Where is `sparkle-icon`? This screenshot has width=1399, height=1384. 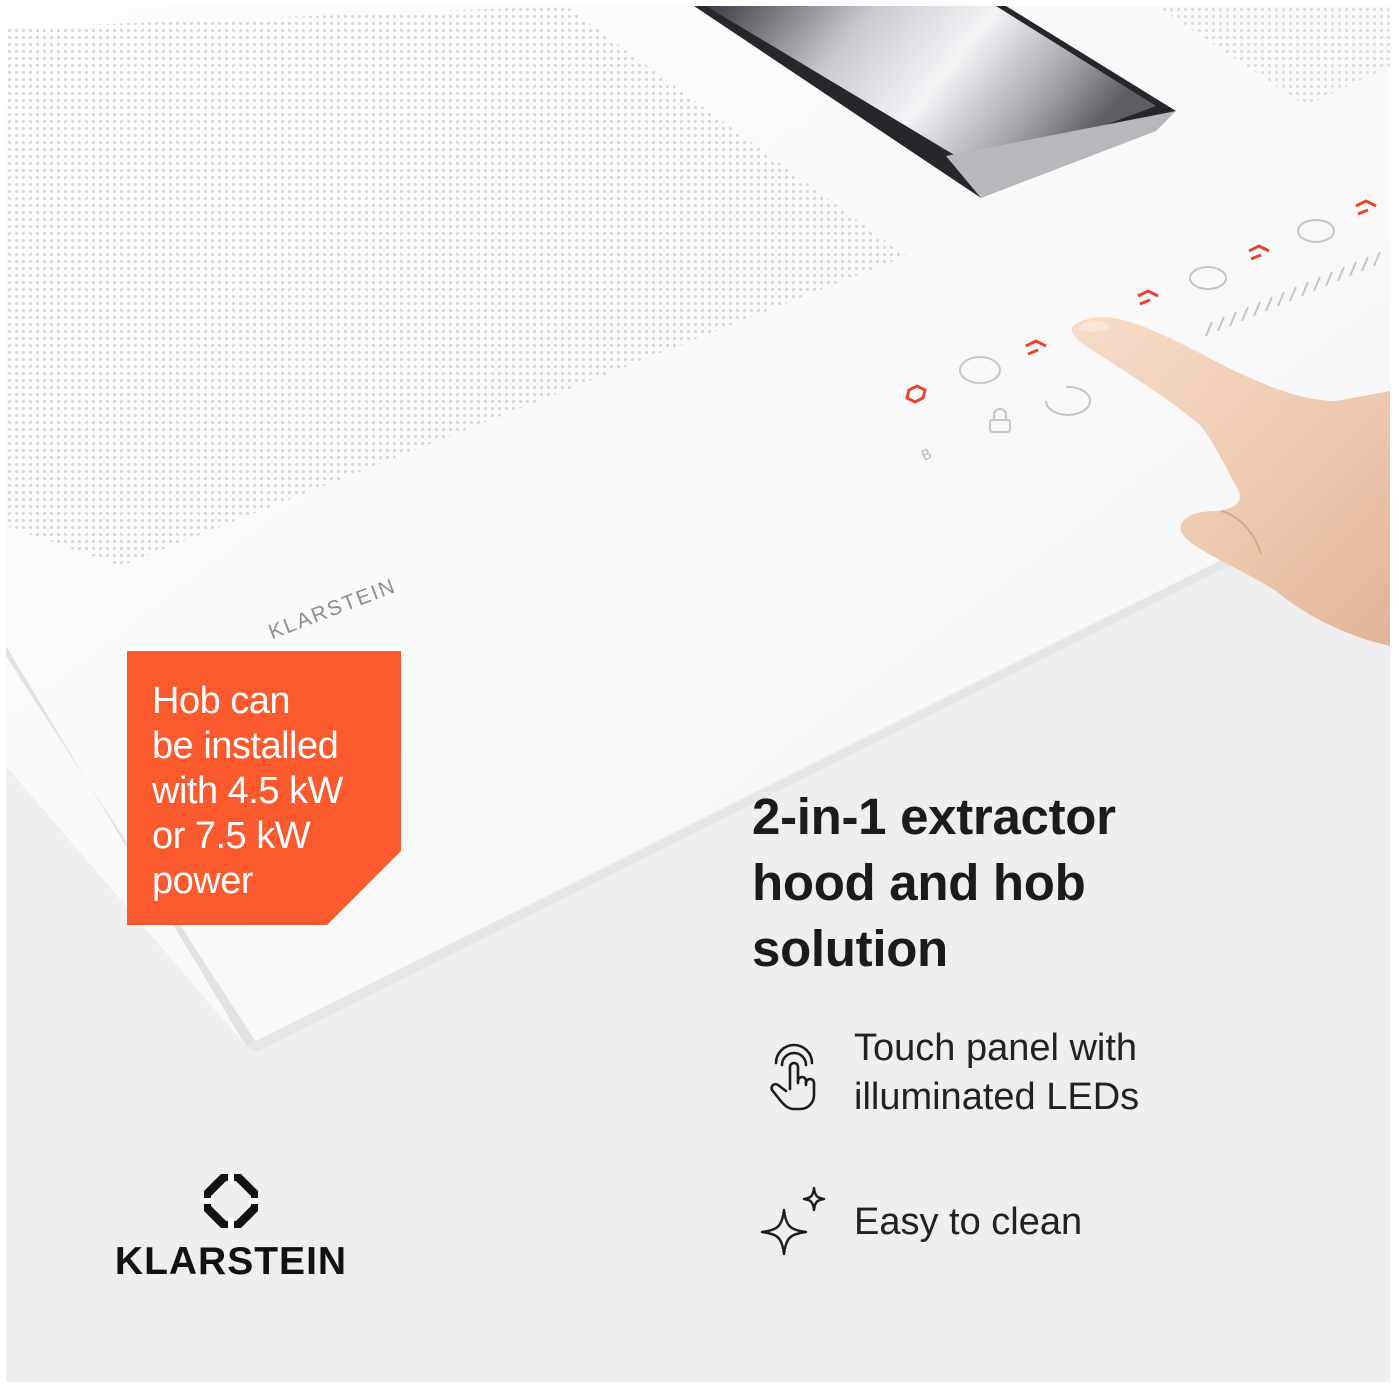 sparkle-icon is located at coordinates (793, 1221).